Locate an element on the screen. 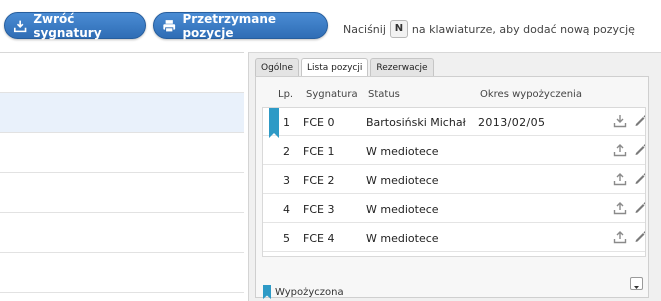  tab-reservations: Rezerwacje is located at coordinates (402, 67).